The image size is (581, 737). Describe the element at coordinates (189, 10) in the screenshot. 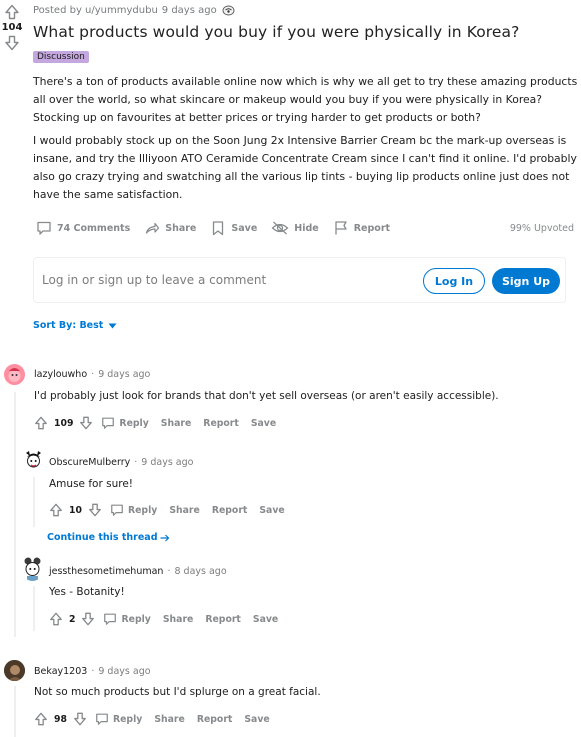

I see `post-time: 9 days ago` at that location.